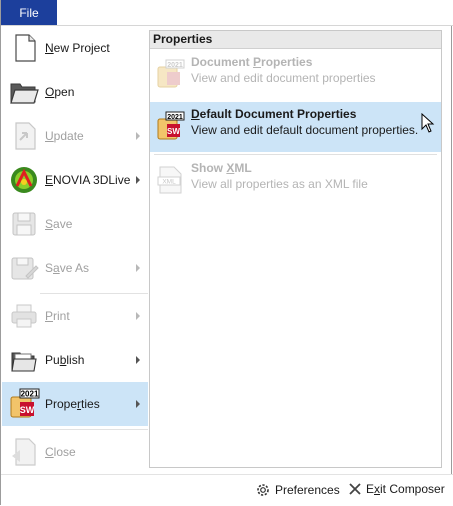  Describe the element at coordinates (24, 224) in the screenshot. I see `save-icon` at that location.